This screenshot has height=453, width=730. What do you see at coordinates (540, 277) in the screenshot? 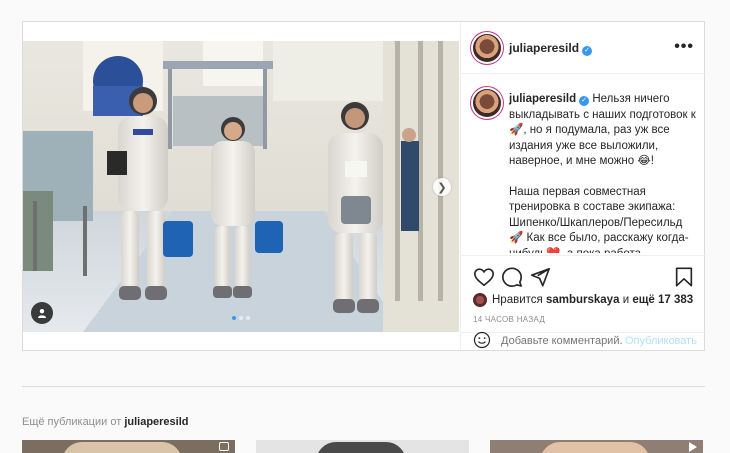
I see `share-icon` at bounding box center [540, 277].